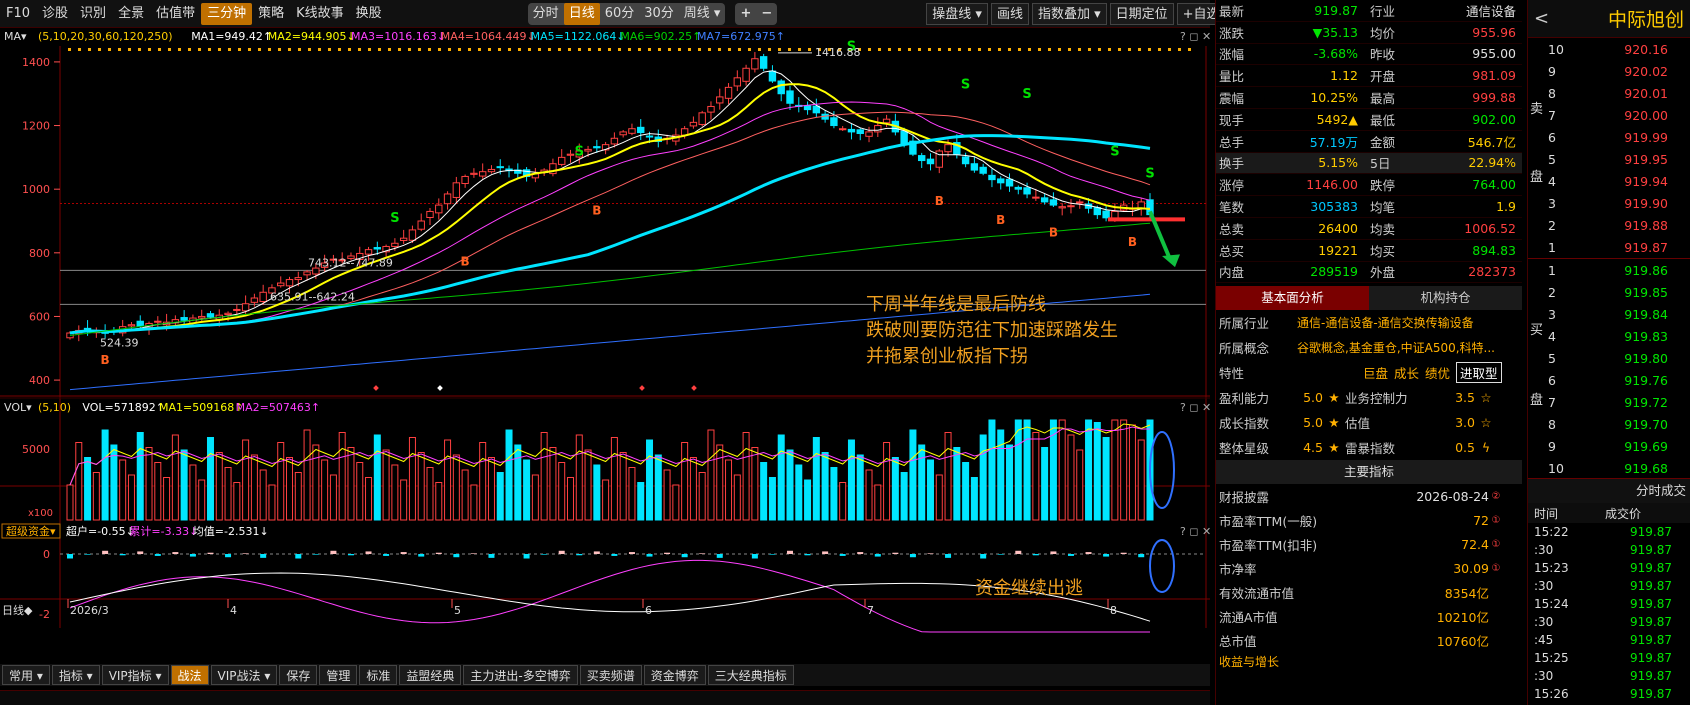  Describe the element at coordinates (1616, 159) in the screenshot. I see `ask-row: 5 919.95` at that location.